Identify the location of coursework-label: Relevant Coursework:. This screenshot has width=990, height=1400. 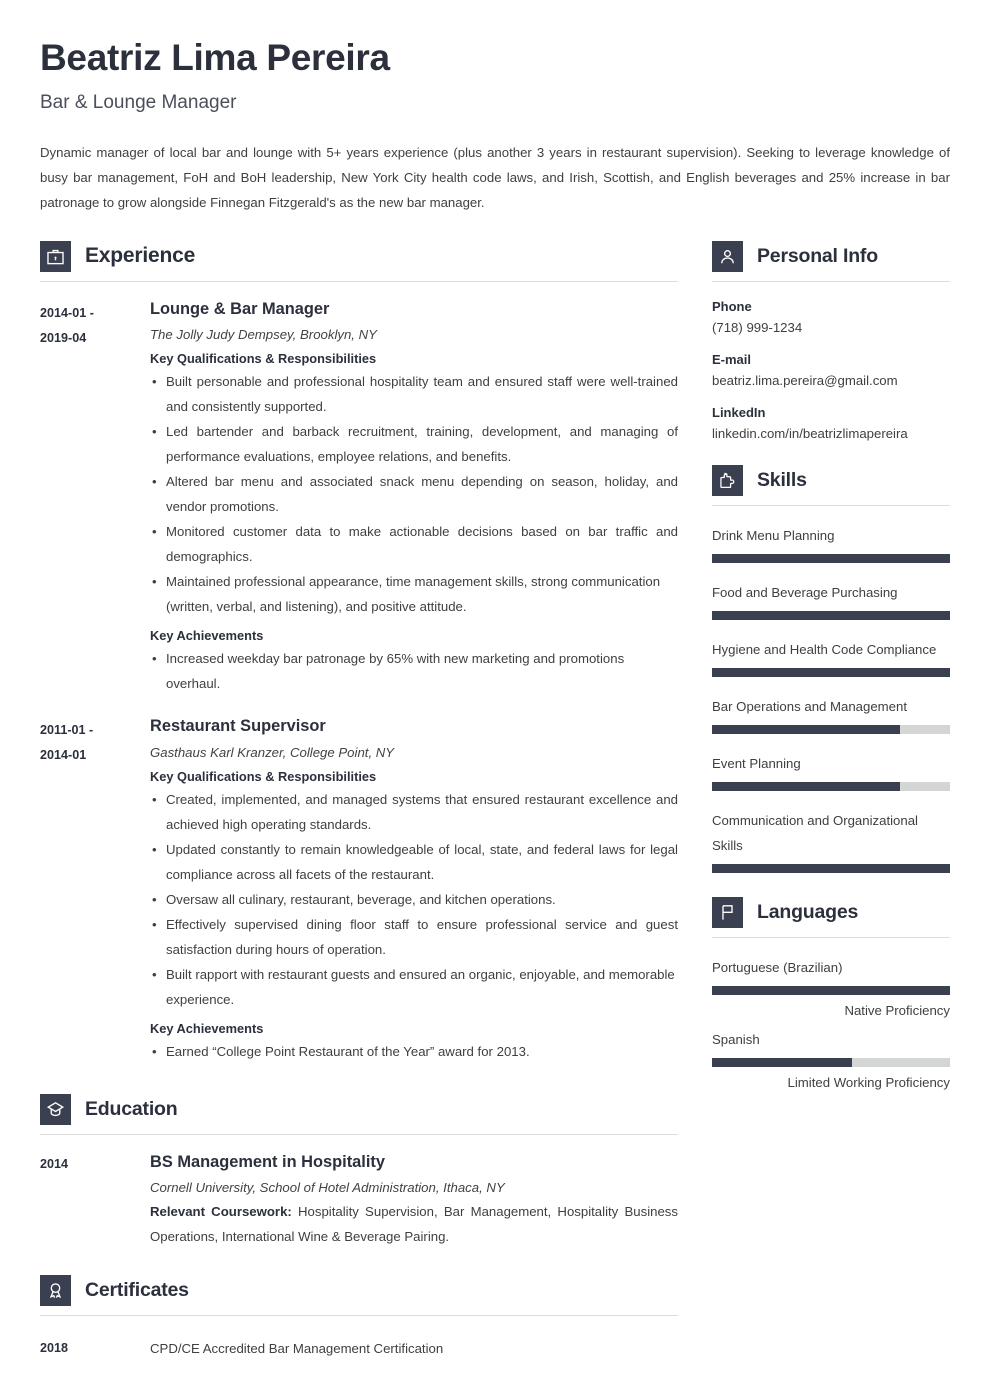
(221, 1212).